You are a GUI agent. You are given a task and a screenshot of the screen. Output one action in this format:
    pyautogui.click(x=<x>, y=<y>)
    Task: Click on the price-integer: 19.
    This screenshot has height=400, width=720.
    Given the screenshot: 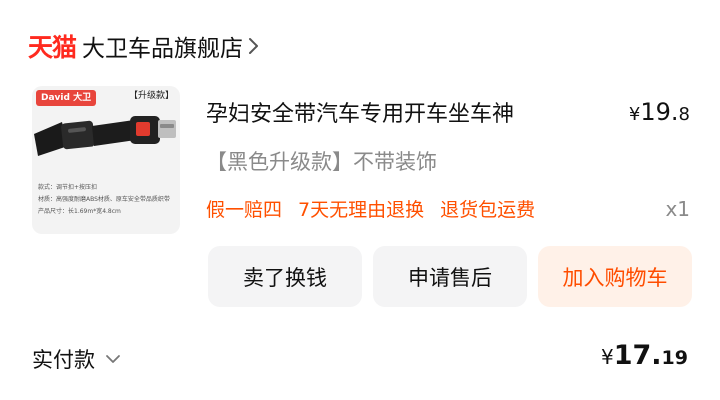 What is the action you would take?
    pyautogui.click(x=659, y=112)
    